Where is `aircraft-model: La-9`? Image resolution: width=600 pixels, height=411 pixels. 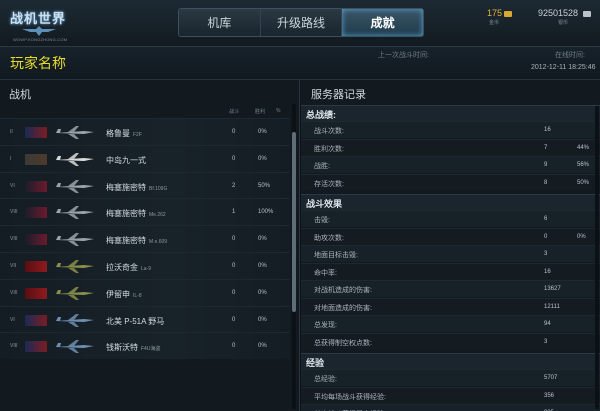
aircraft-model: La-9 is located at coordinates (146, 269).